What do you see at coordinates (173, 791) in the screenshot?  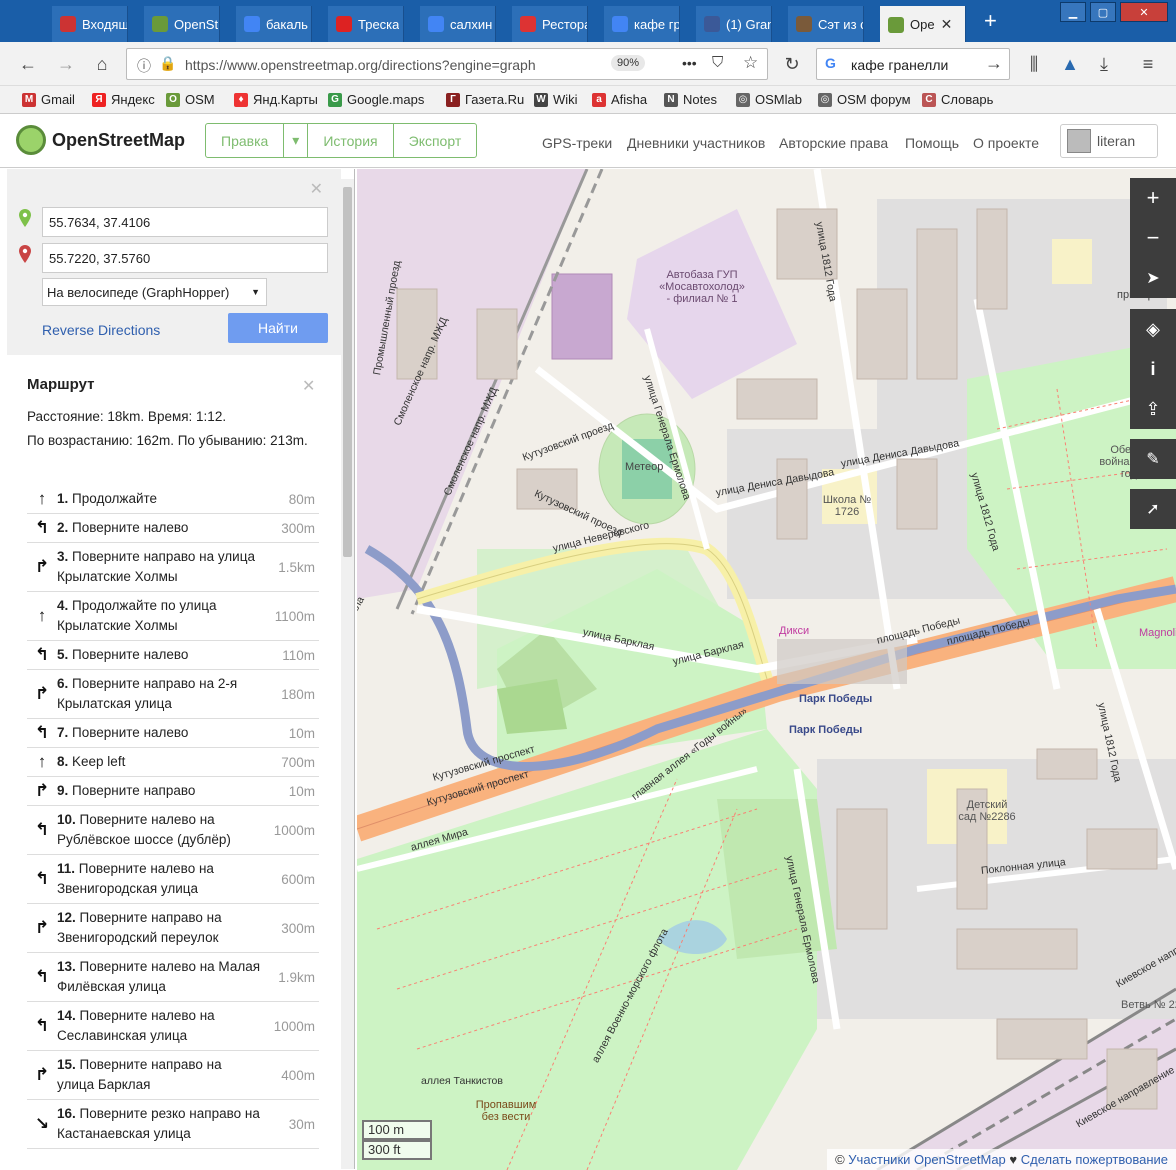 I see `route-step: ↱ 9. Поверните направо 10m` at bounding box center [173, 791].